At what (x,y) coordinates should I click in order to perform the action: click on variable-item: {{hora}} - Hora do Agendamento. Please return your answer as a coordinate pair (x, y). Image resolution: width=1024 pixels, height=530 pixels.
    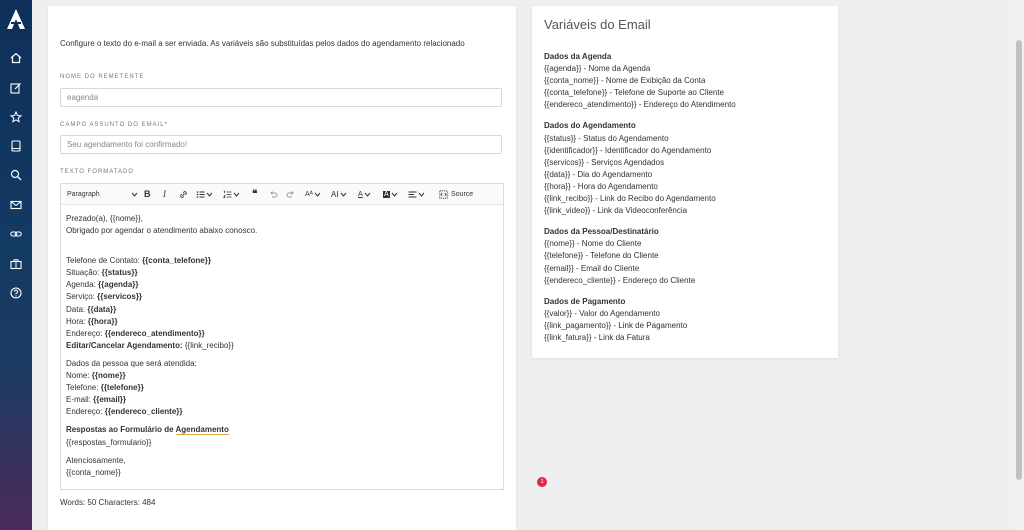
    Looking at the image, I should click on (601, 186).